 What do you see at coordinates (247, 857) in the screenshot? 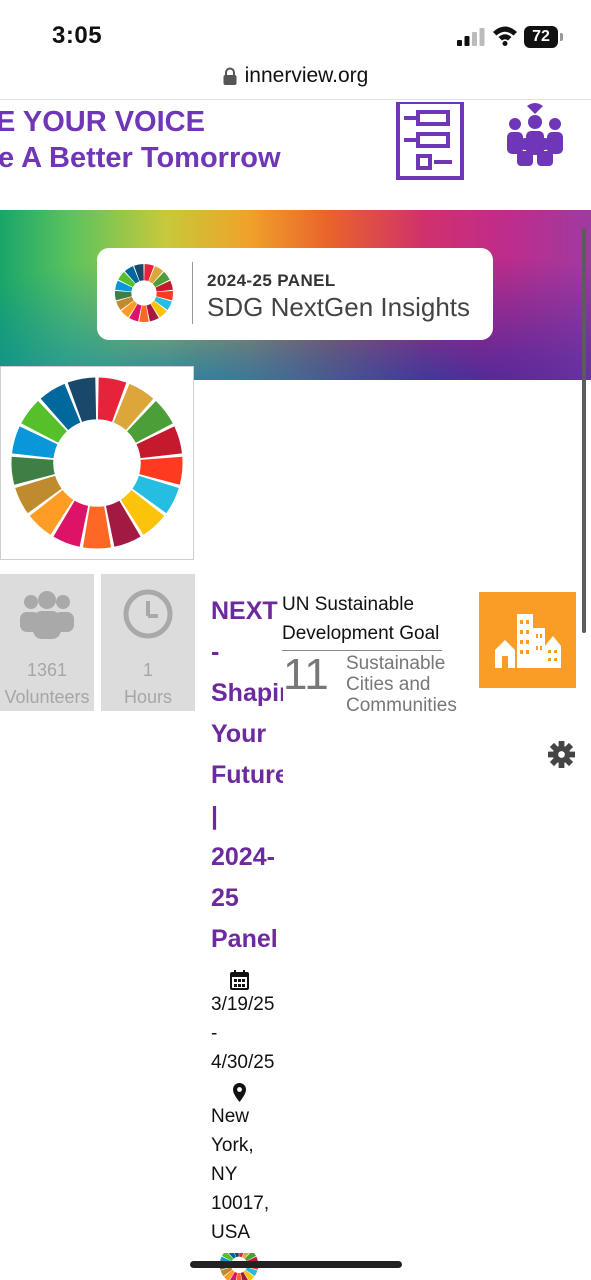
I see `event-title-line: 2024-` at bounding box center [247, 857].